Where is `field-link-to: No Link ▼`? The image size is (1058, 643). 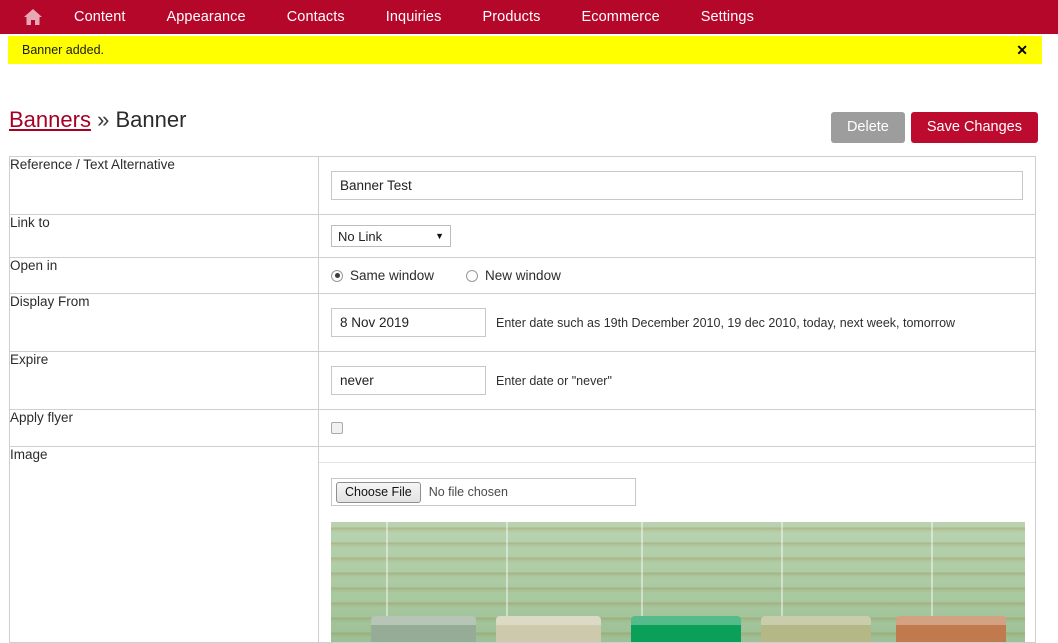
field-link-to: No Link ▼ is located at coordinates (677, 236).